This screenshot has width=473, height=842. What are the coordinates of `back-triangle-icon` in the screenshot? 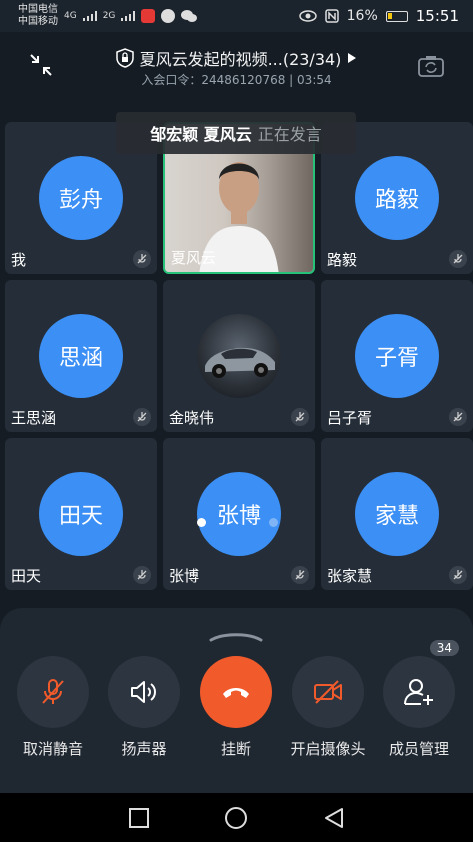 It's located at (334, 817).